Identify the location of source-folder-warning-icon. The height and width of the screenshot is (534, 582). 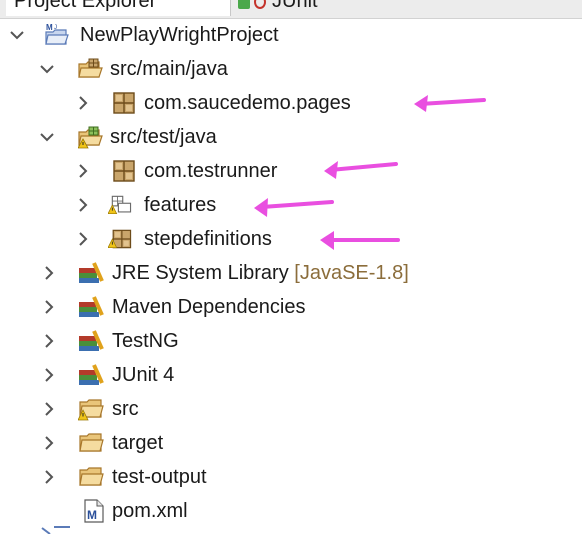
(90, 137).